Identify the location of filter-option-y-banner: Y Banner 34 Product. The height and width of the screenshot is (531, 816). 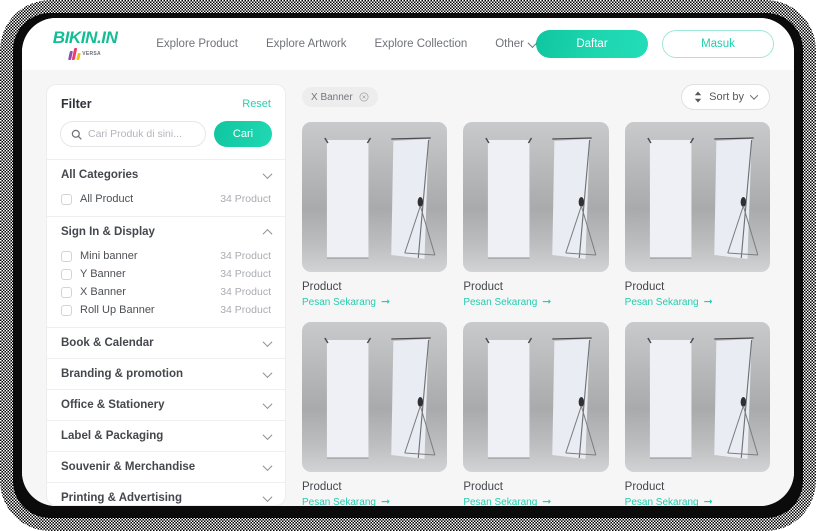
(166, 274).